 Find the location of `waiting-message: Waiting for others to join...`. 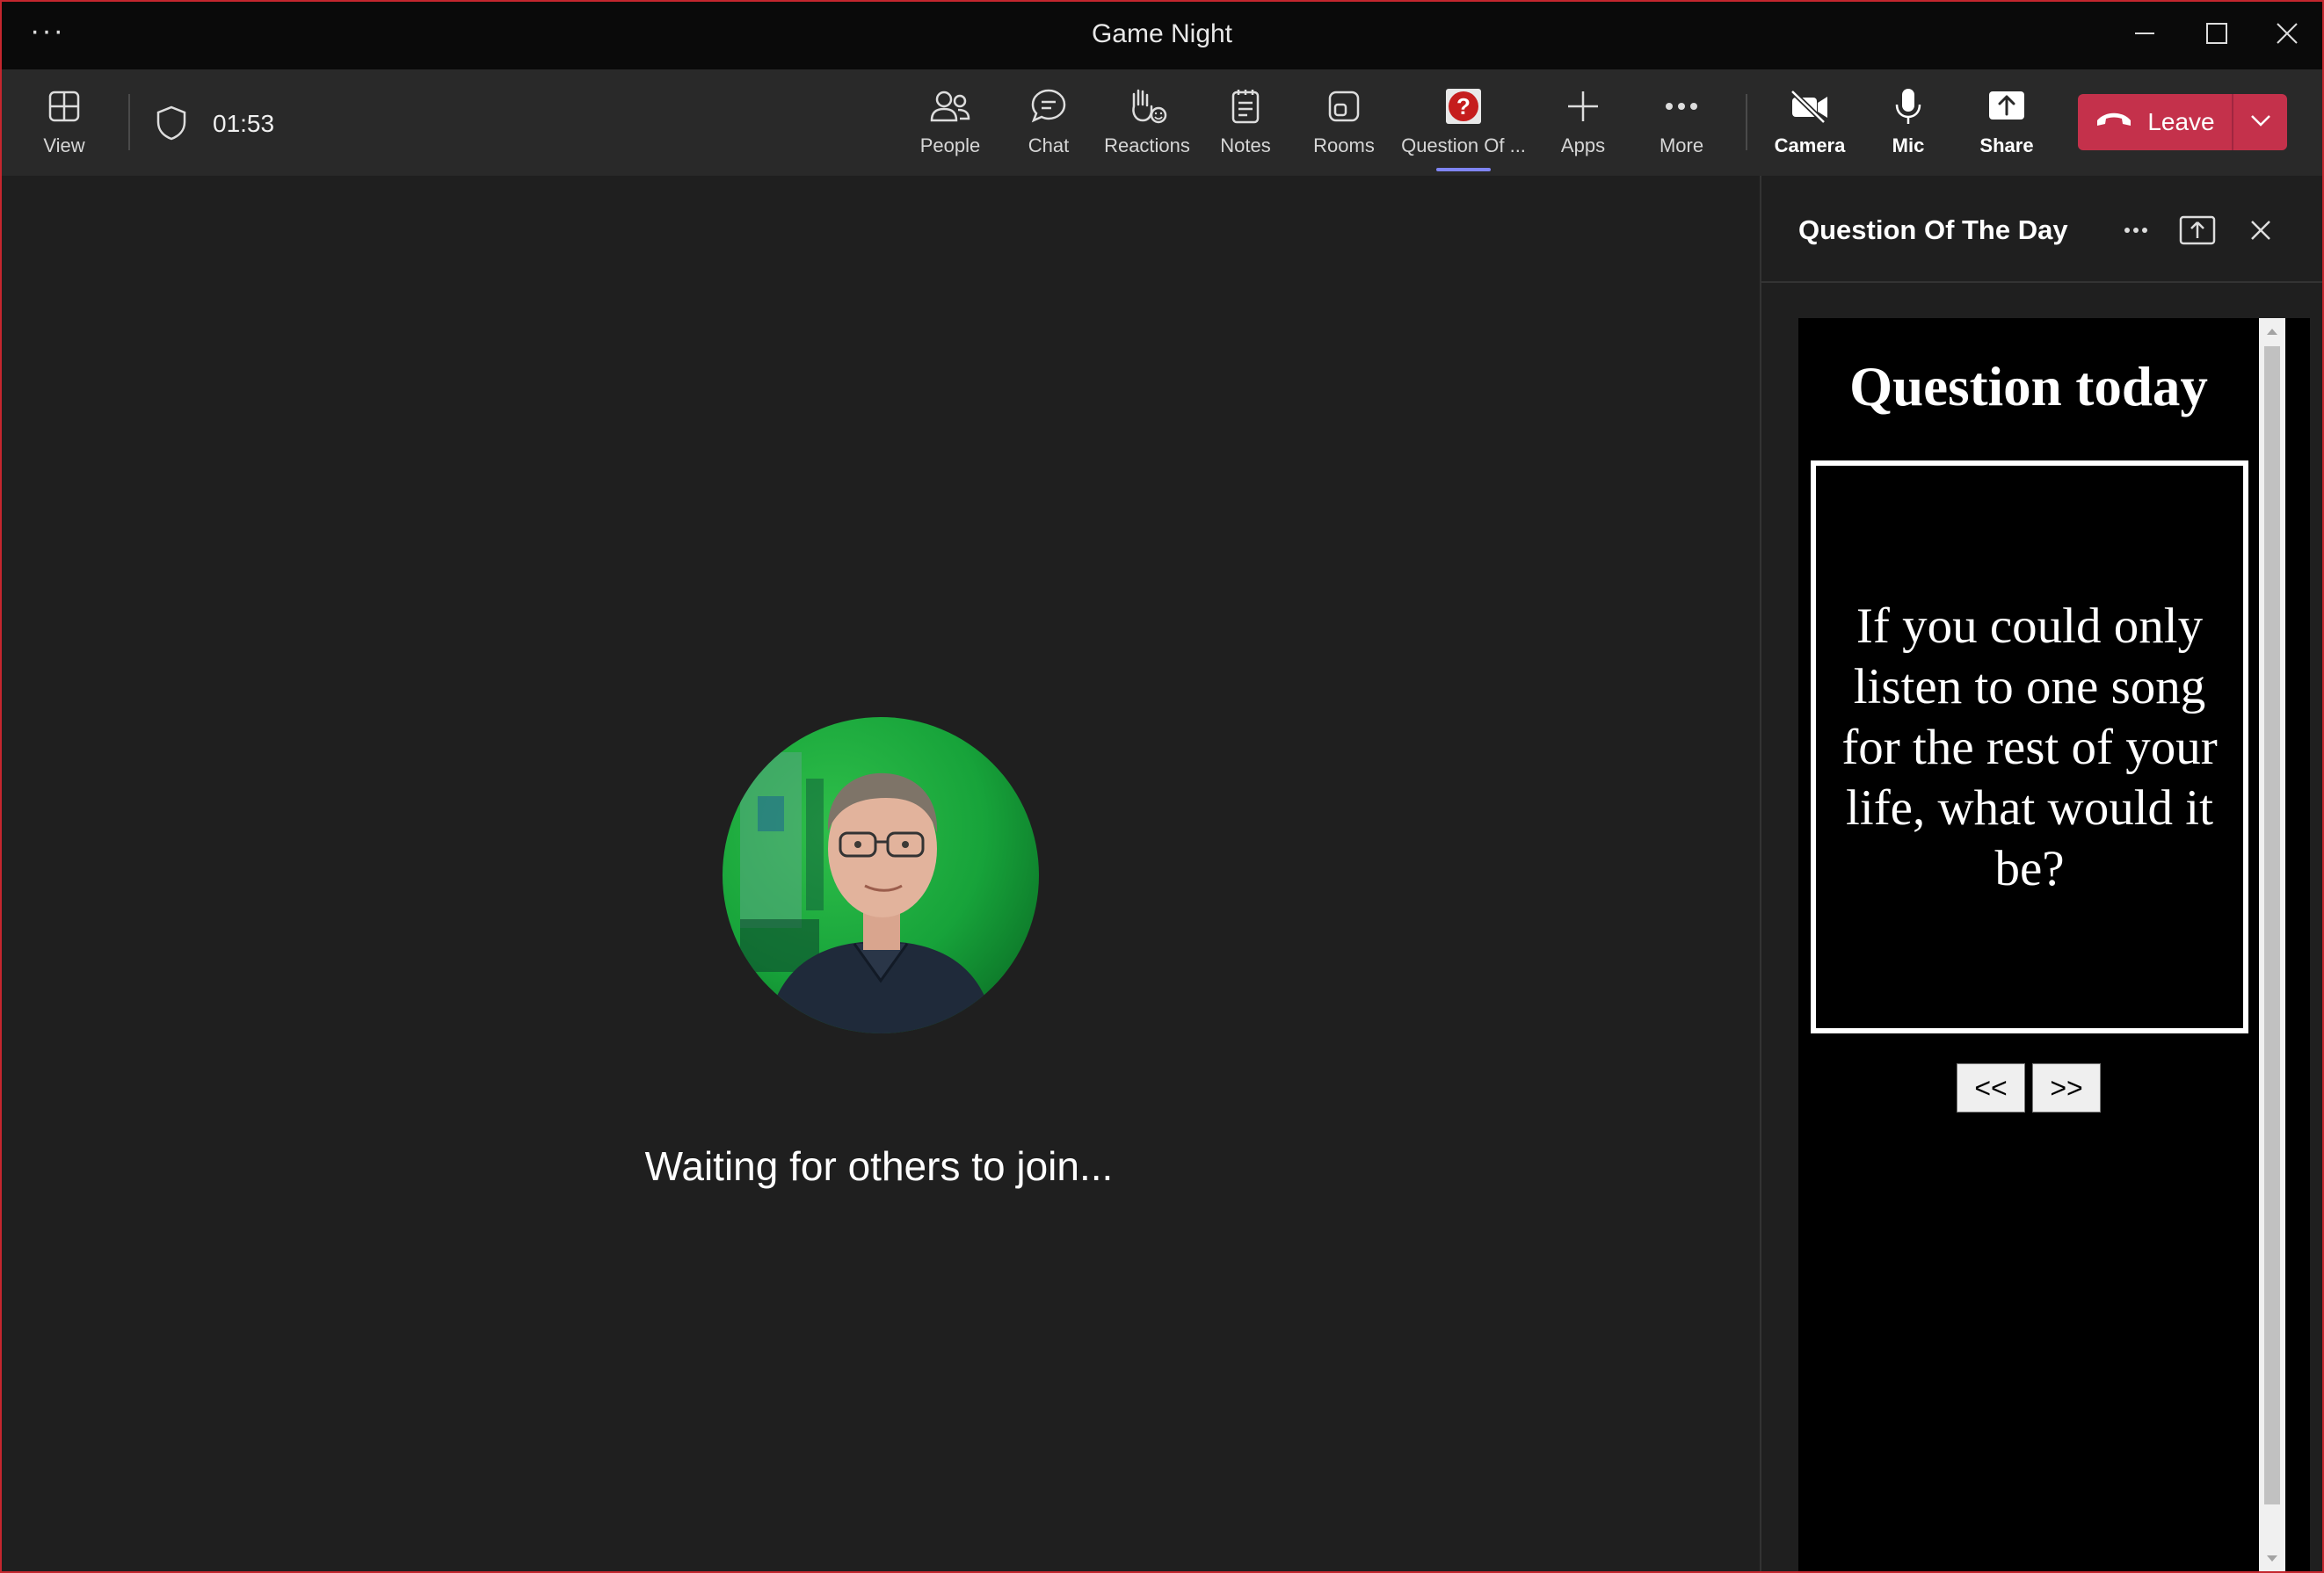

waiting-message: Waiting for others to join... is located at coordinates (879, 1166).